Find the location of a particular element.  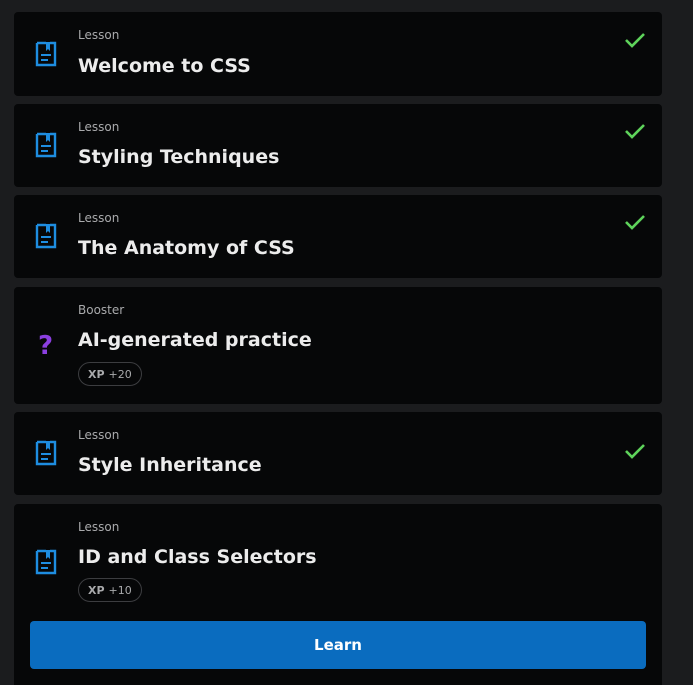

xp-badge: XP +20 is located at coordinates (110, 374).